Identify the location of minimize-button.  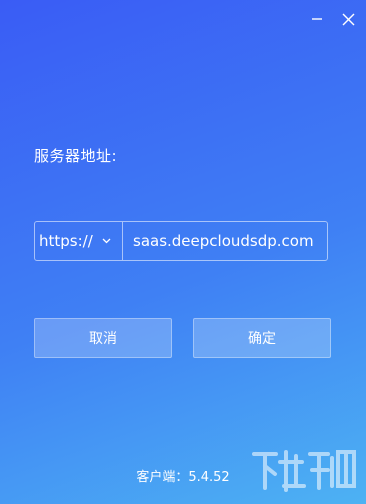
(317, 19).